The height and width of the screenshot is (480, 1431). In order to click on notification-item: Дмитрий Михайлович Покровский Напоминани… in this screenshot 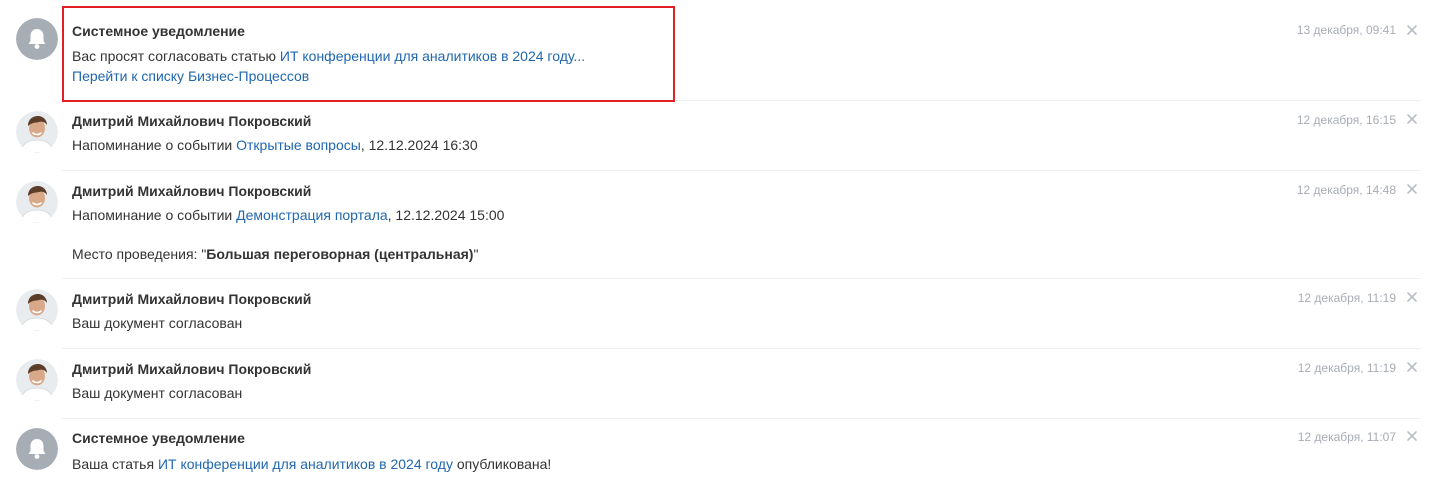, I will do `click(715, 135)`.